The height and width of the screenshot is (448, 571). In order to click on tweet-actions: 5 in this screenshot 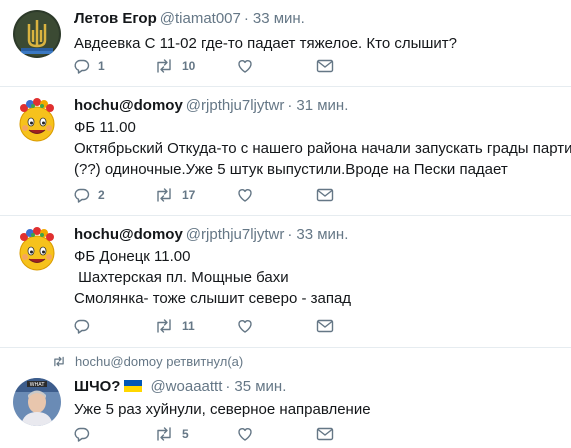, I will do `click(209, 434)`.